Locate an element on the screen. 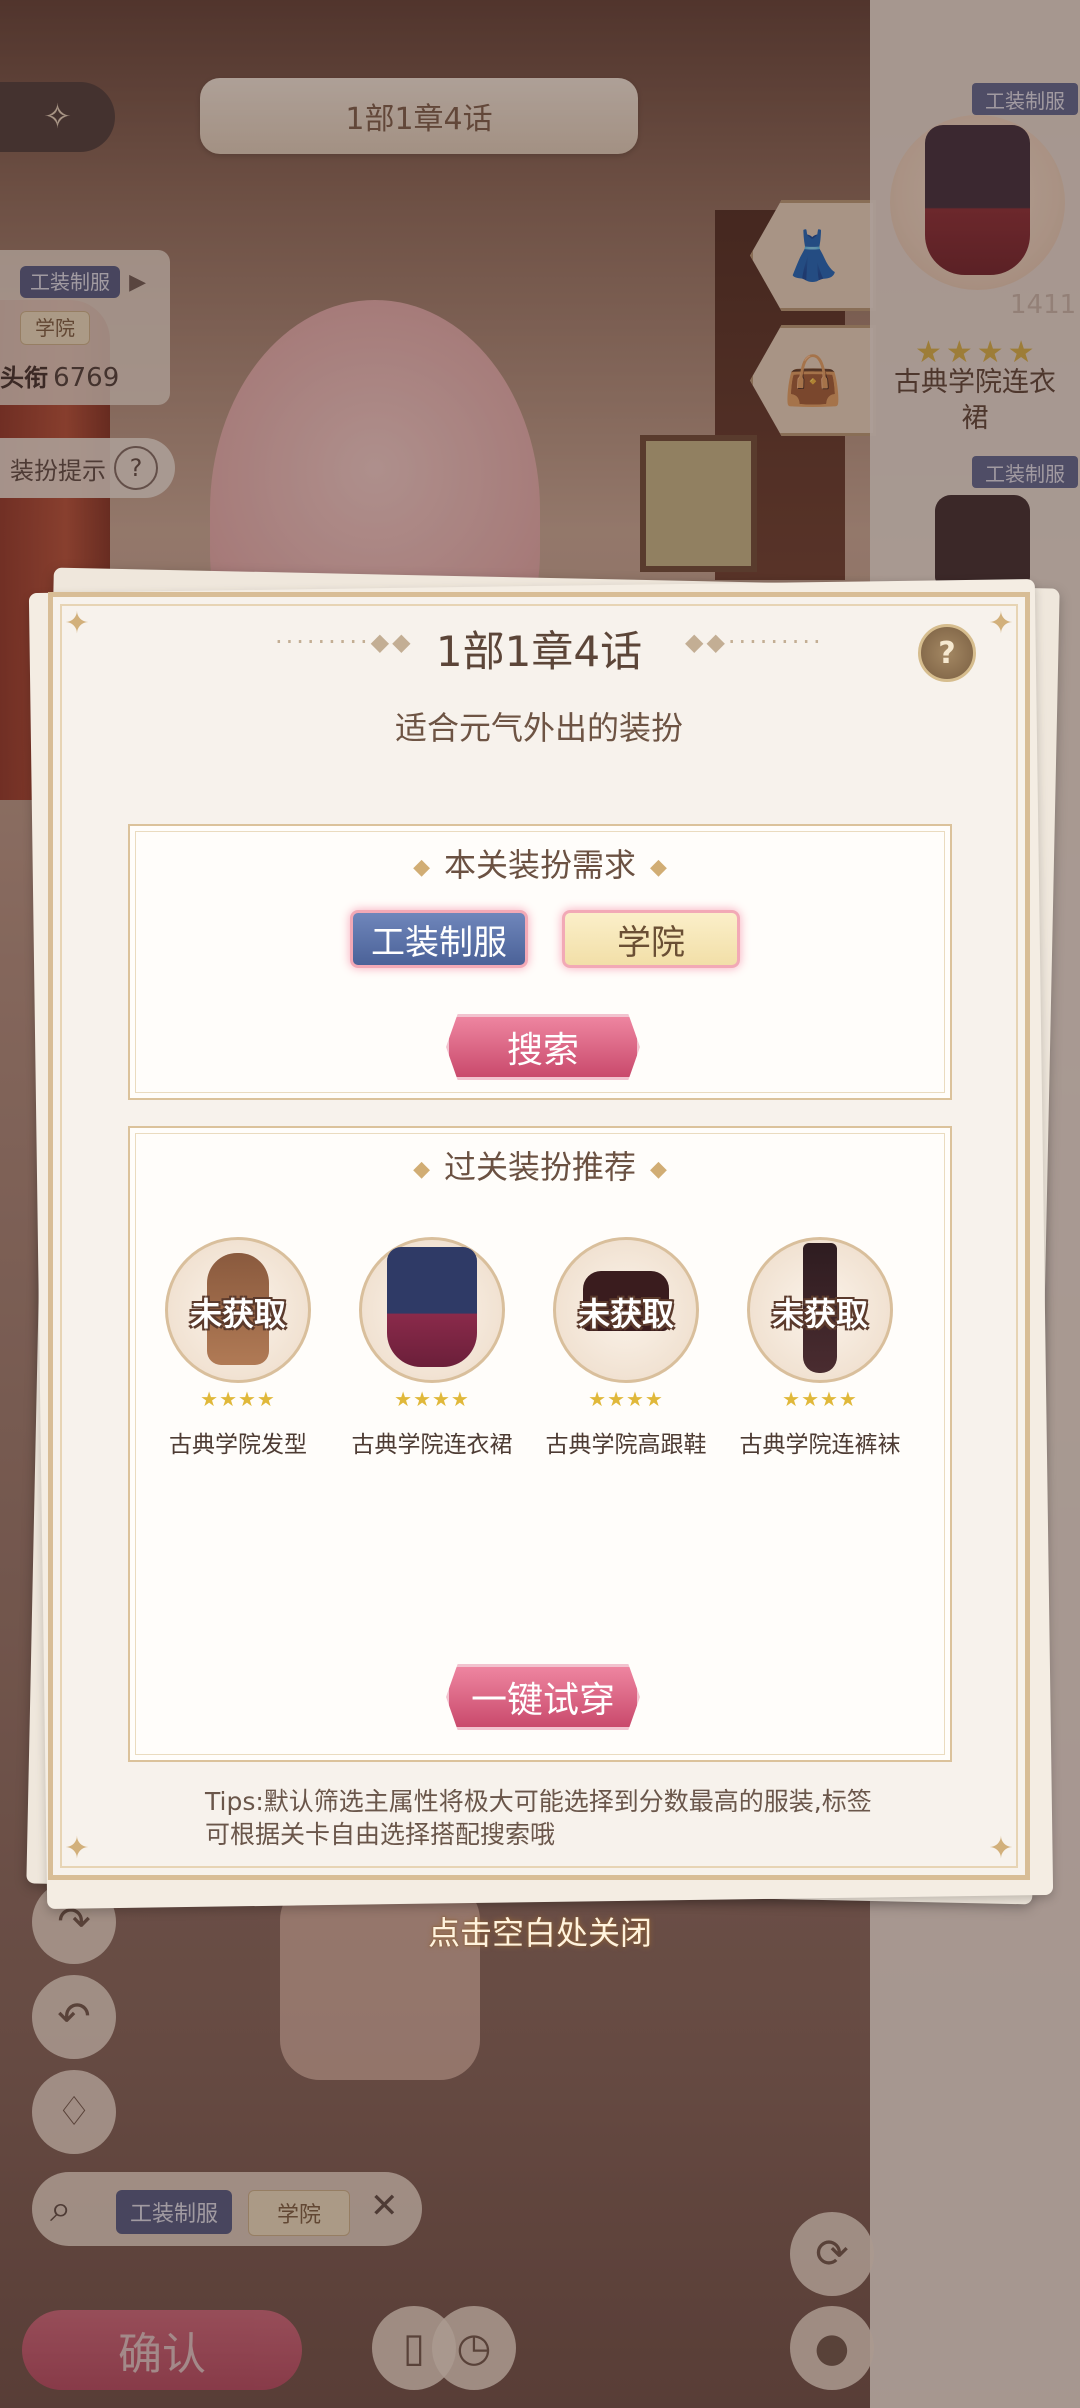 Image resolution: width=1080 pixels, height=2408 pixels. search-button: 搜索 is located at coordinates (543, 1047).